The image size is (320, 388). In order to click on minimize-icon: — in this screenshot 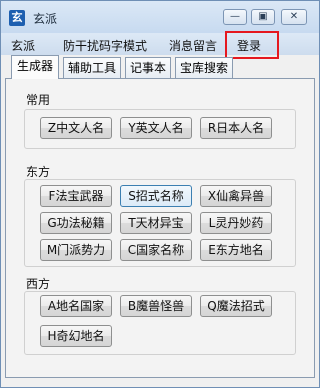, I will do `click(235, 16)`.